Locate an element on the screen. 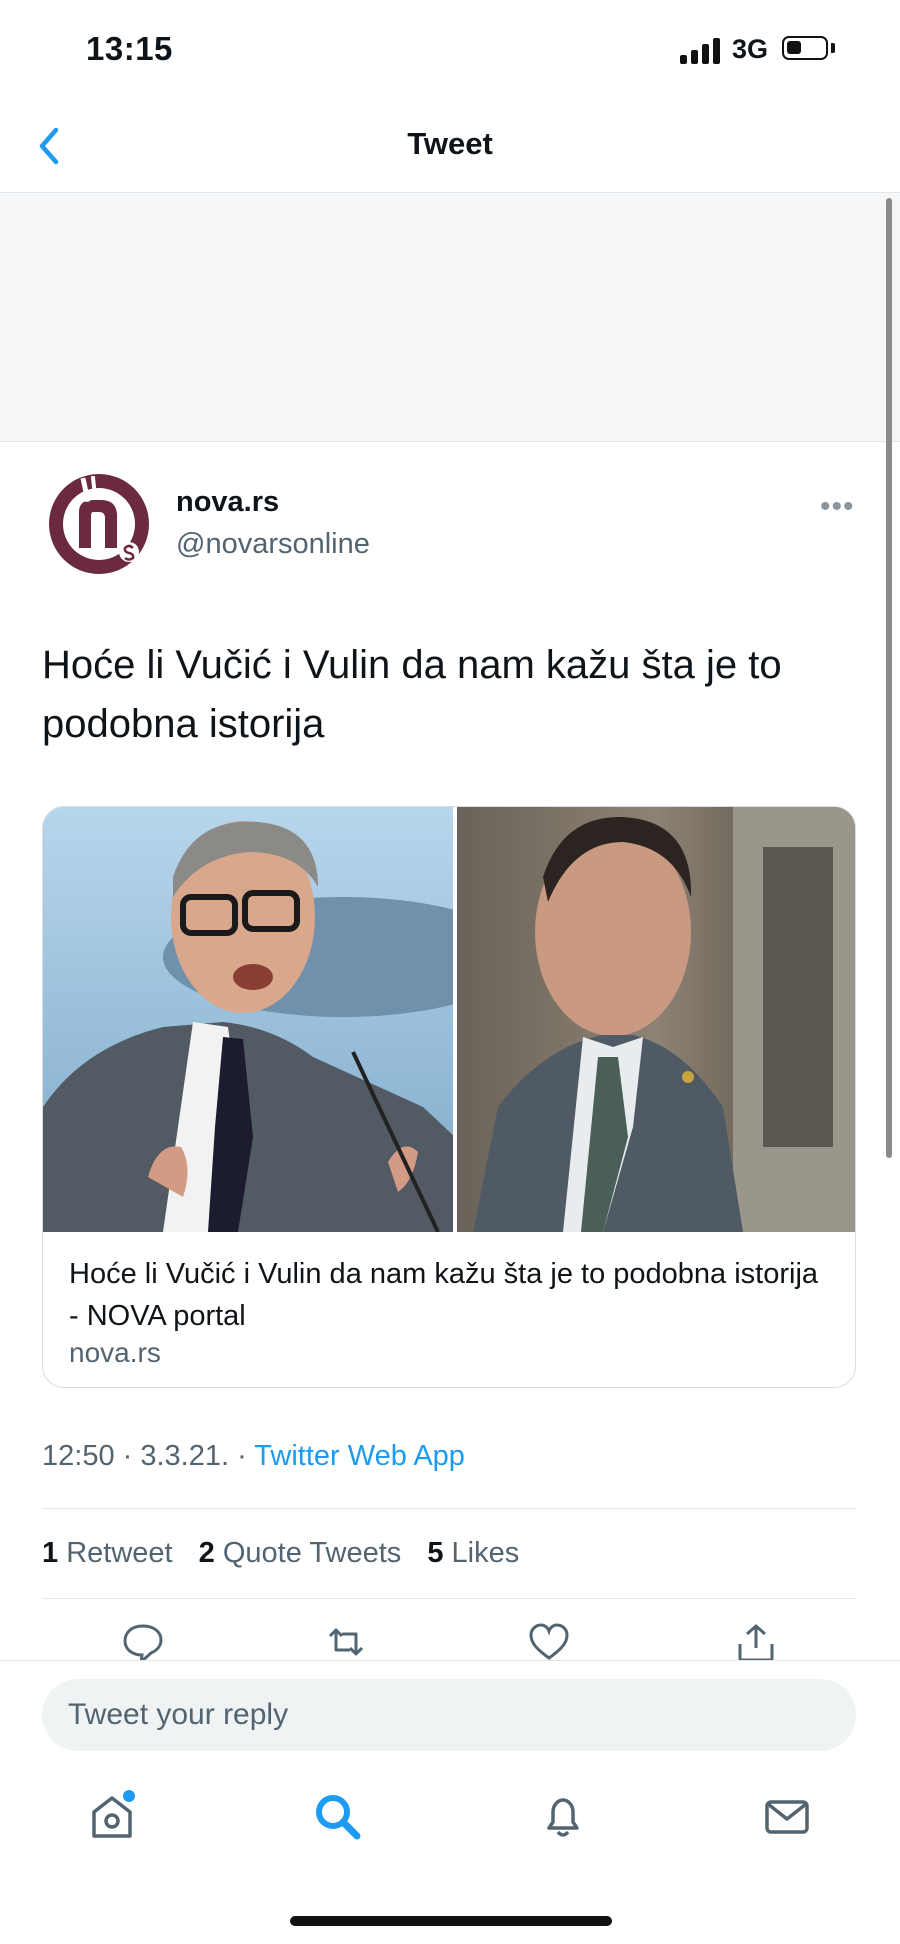 Image resolution: width=900 pixels, height=1944 pixels. page-title: Tweet is located at coordinates (450, 143).